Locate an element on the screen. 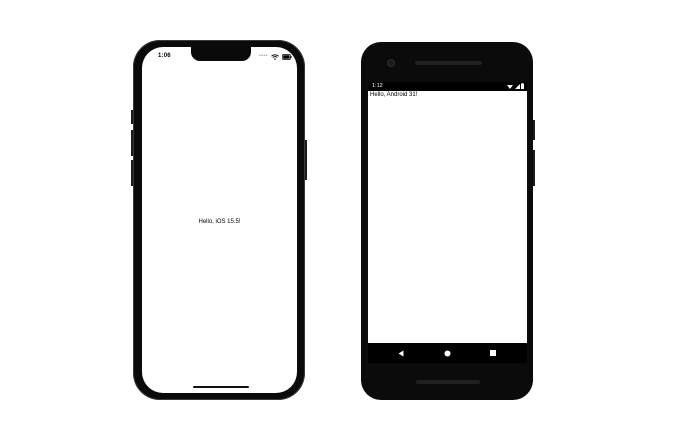  recents-button is located at coordinates (493, 353).